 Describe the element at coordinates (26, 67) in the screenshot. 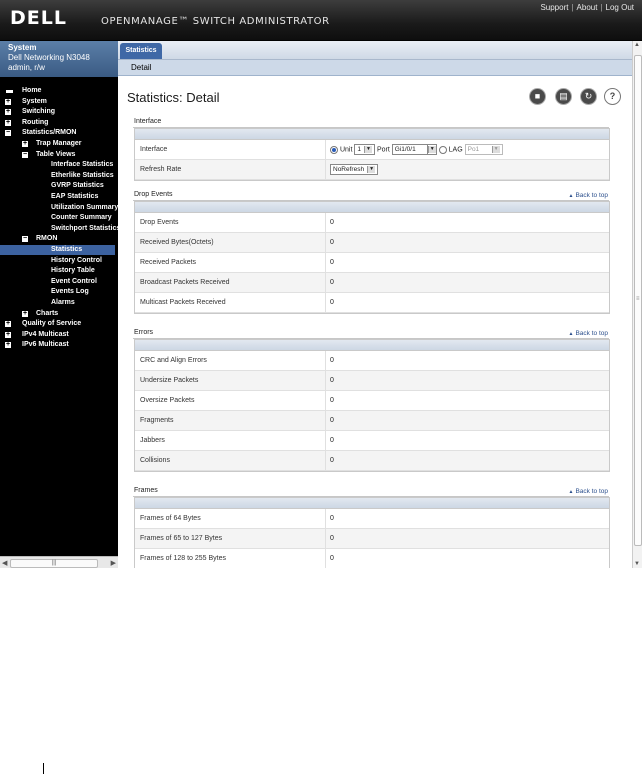

I see `system-user: admin, r/w` at that location.